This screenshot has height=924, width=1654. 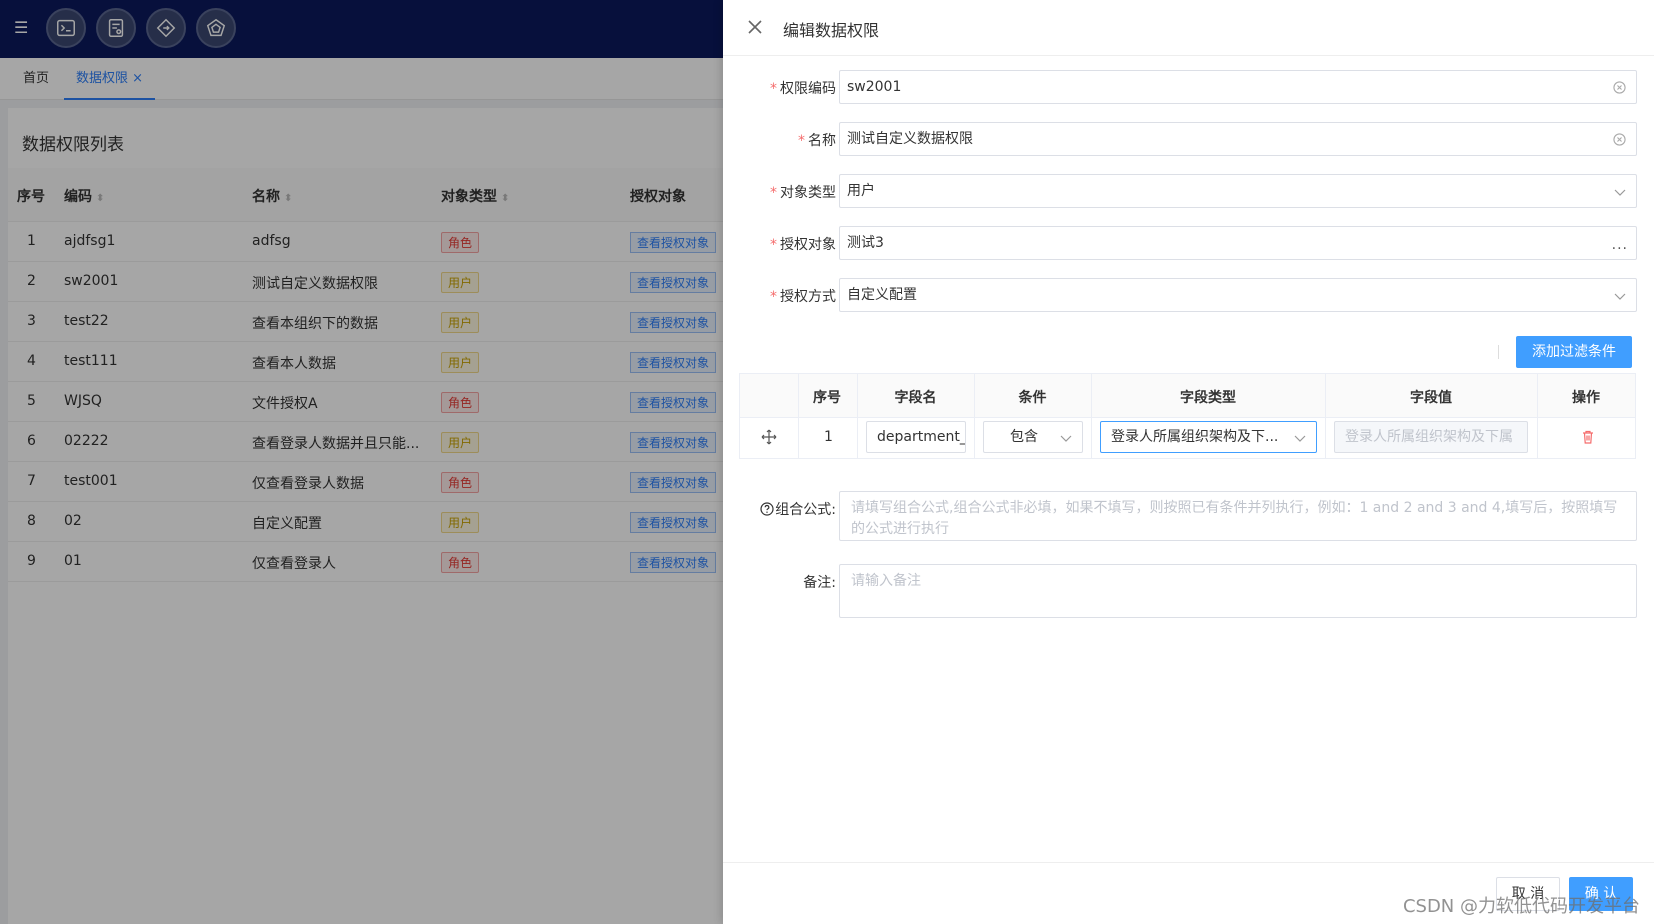 What do you see at coordinates (831, 30) in the screenshot?
I see `drawer-title: 编辑数据权限` at bounding box center [831, 30].